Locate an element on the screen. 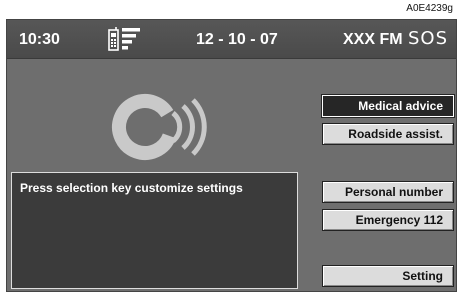 The width and height of the screenshot is (459, 294). status-bar: 10:30 12 - 10 - 07 XXX FM SOS is located at coordinates (231, 39).